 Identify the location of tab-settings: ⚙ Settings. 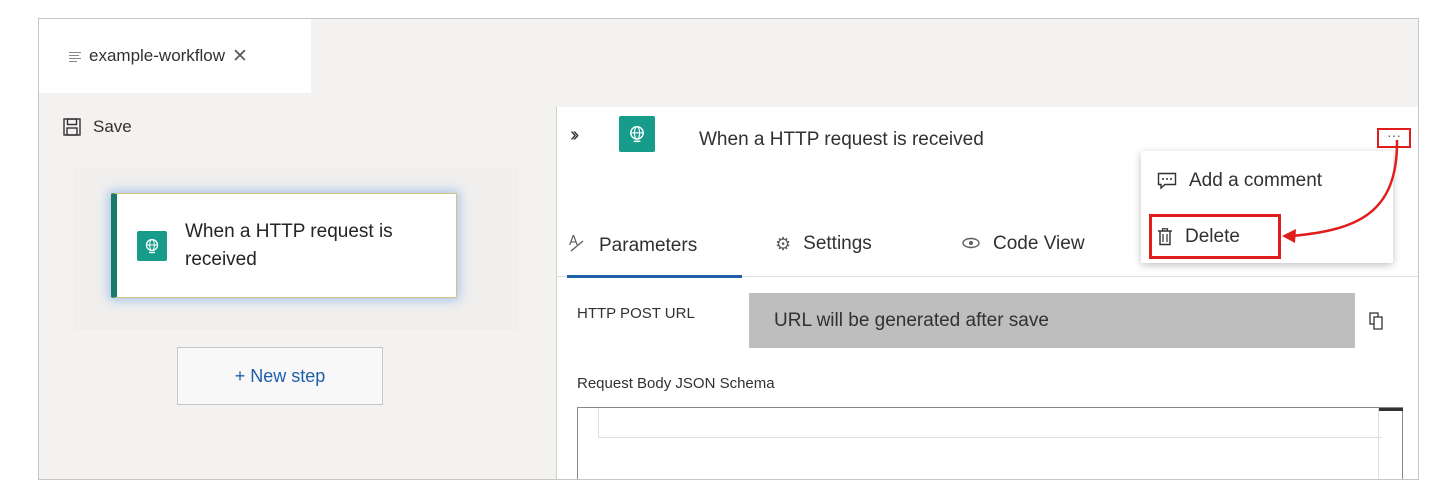
(823, 244).